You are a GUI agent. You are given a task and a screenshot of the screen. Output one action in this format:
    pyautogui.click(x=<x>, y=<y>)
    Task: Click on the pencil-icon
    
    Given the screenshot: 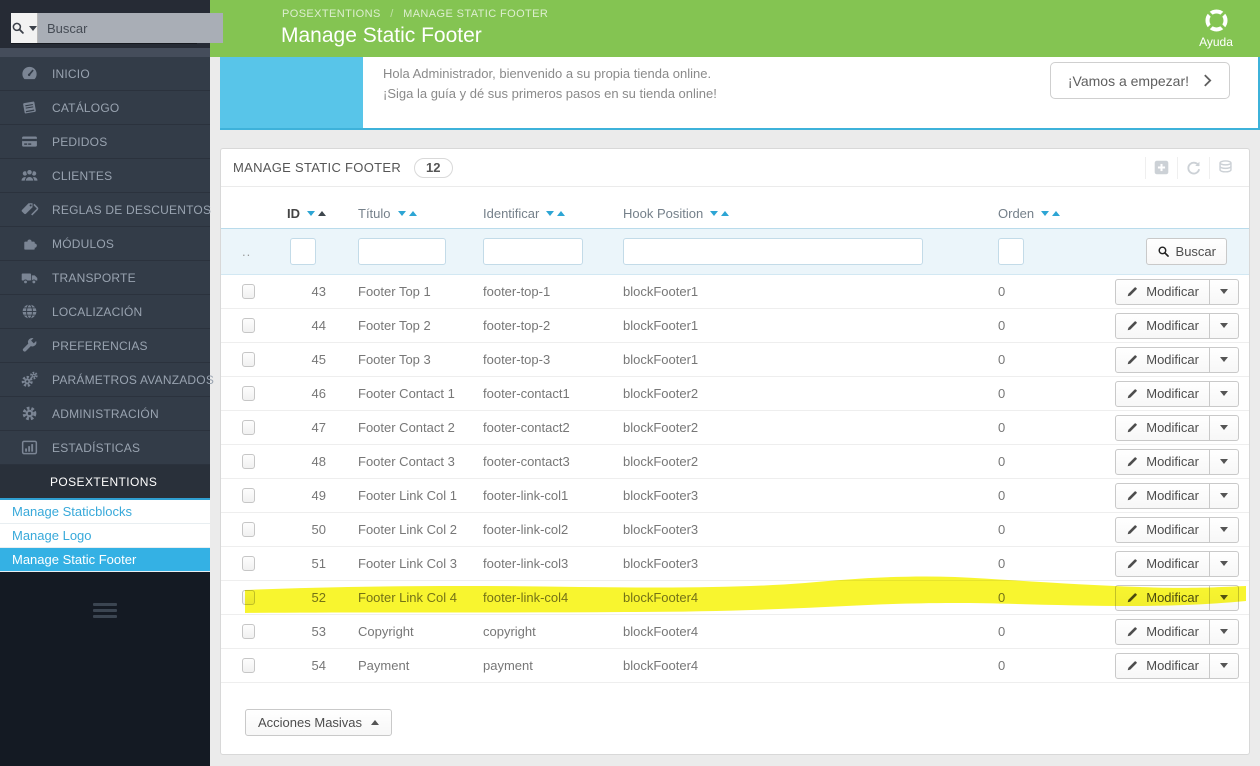 What is the action you would take?
    pyautogui.click(x=1132, y=495)
    